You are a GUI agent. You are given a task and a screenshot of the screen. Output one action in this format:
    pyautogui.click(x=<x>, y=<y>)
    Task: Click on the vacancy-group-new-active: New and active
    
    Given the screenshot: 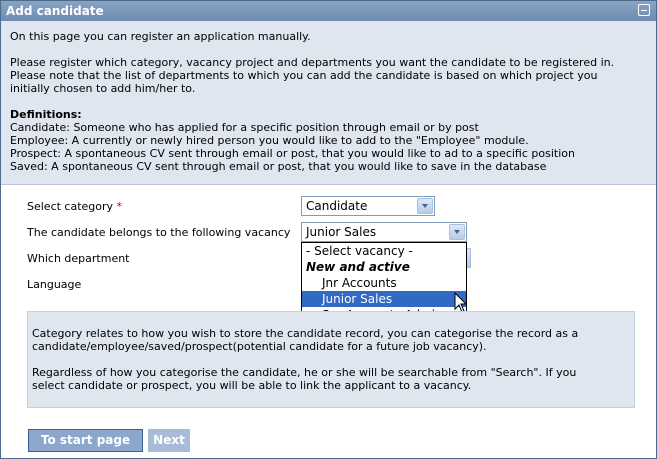 What is the action you would take?
    pyautogui.click(x=358, y=267)
    